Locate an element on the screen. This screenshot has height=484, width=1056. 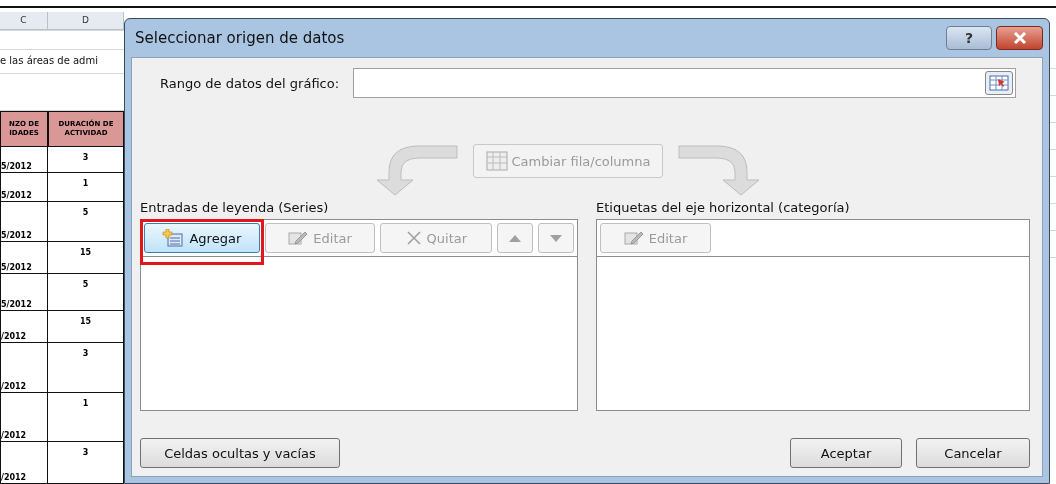
table-swap-icon is located at coordinates (496, 161).